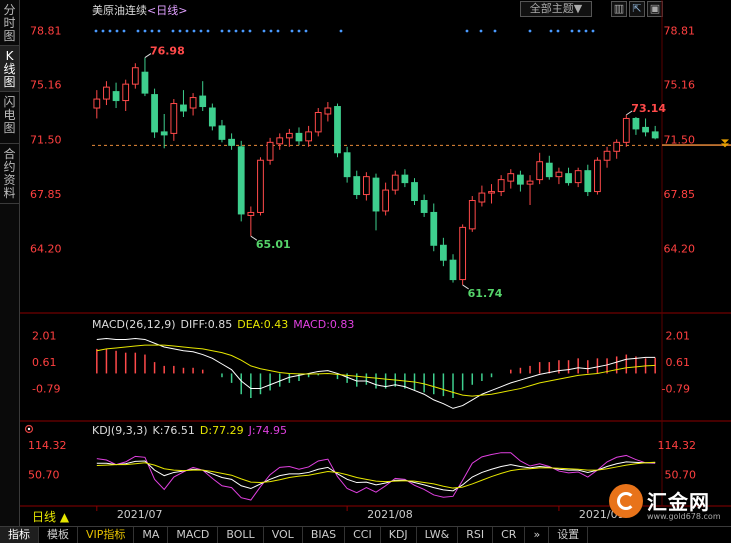 The image size is (731, 543). I want to click on logo-name: 汇金网, so click(678, 502).